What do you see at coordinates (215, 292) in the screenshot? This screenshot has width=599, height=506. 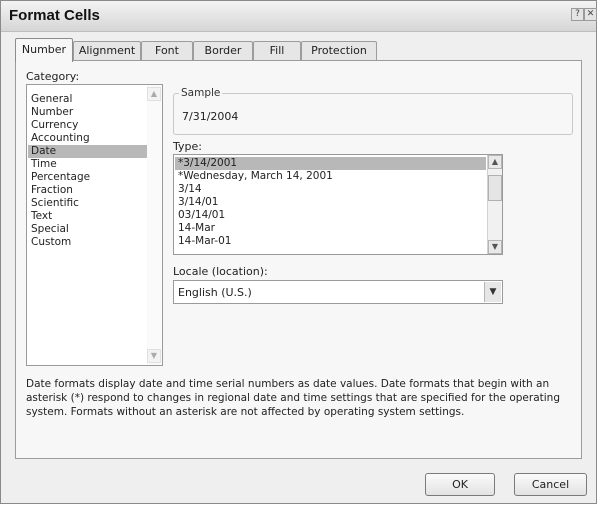 I see `locale-value: English (U.S.)` at bounding box center [215, 292].